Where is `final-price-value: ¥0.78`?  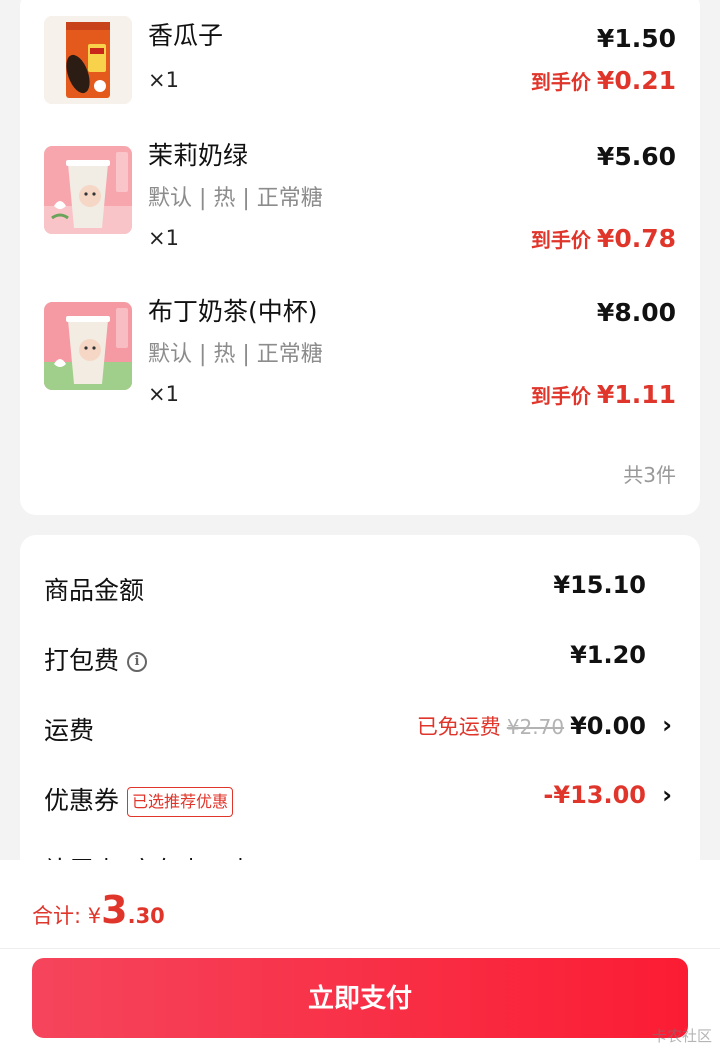 final-price-value: ¥0.78 is located at coordinates (636, 238).